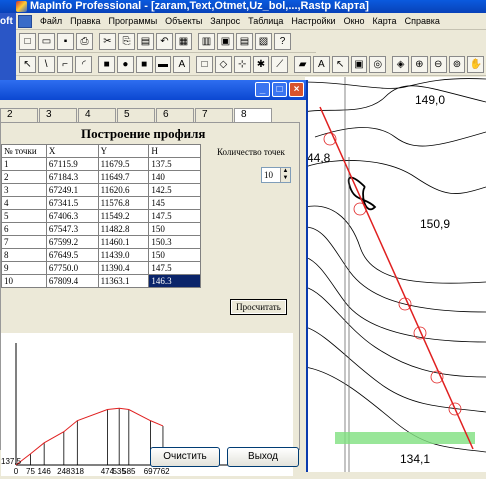  I want to click on table-cell: 11649.7, so click(123, 177).